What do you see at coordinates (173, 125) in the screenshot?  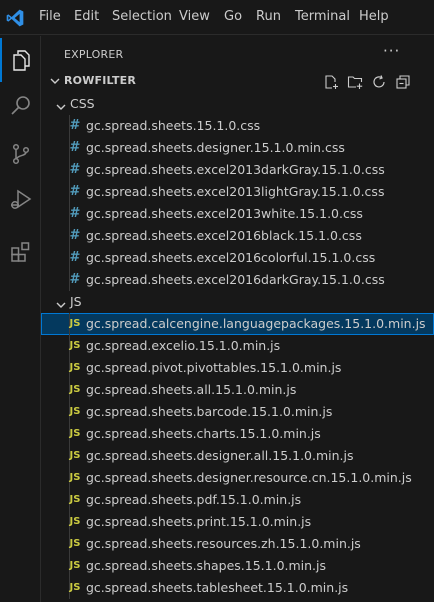 I see `file-label: gc.spread.sheets.15.1.0.css` at bounding box center [173, 125].